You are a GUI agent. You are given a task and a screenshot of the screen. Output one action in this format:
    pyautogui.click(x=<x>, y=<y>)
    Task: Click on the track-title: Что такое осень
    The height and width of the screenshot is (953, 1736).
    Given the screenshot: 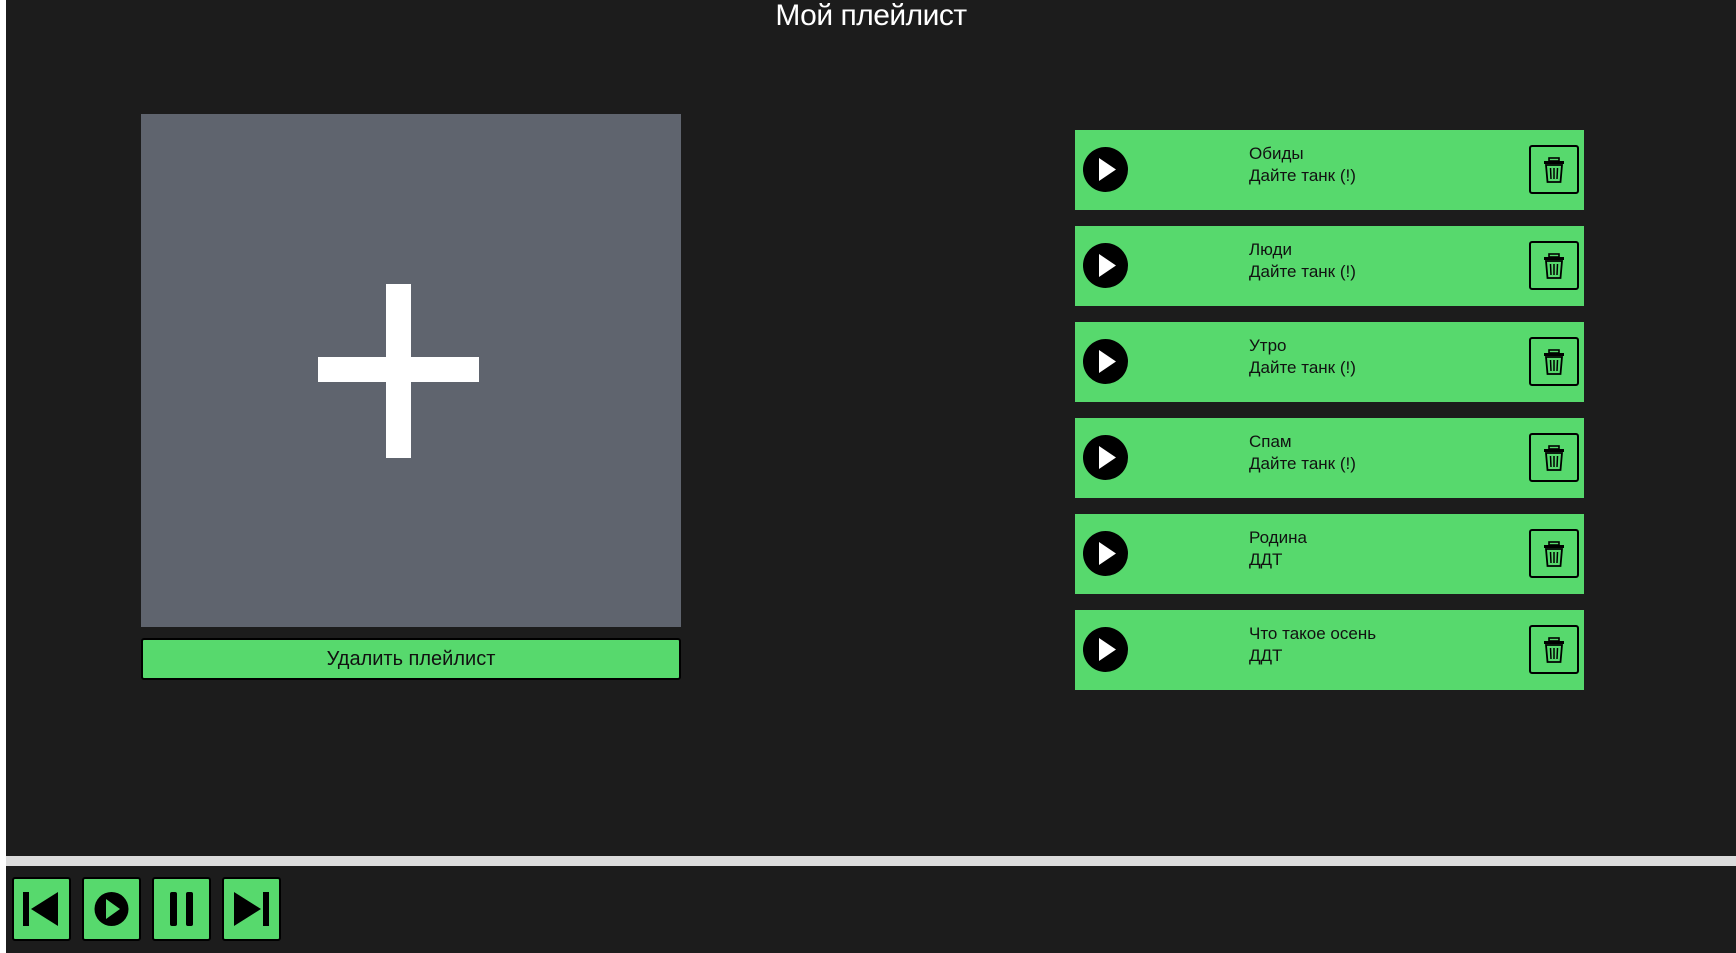 What is the action you would take?
    pyautogui.click(x=1313, y=633)
    